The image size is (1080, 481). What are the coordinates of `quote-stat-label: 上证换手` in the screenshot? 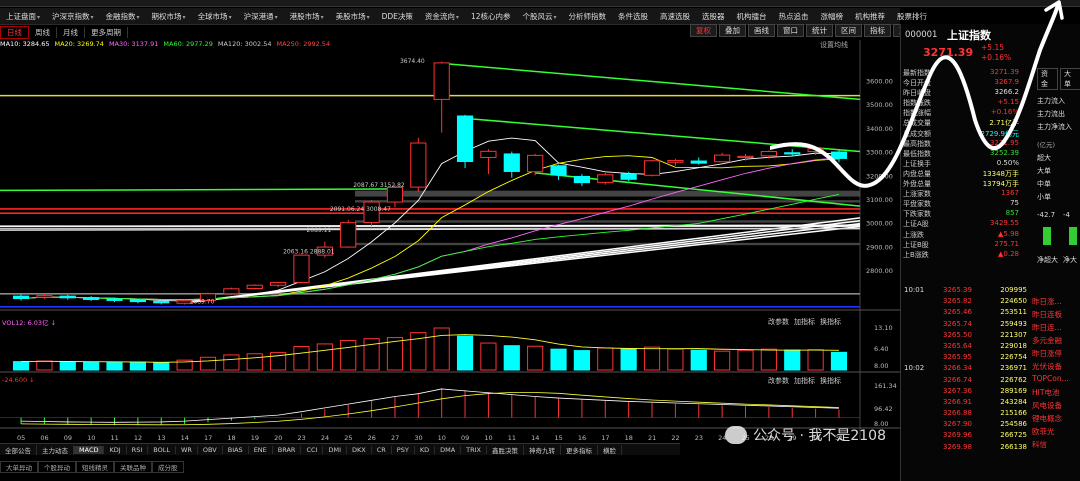 It's located at (917, 163).